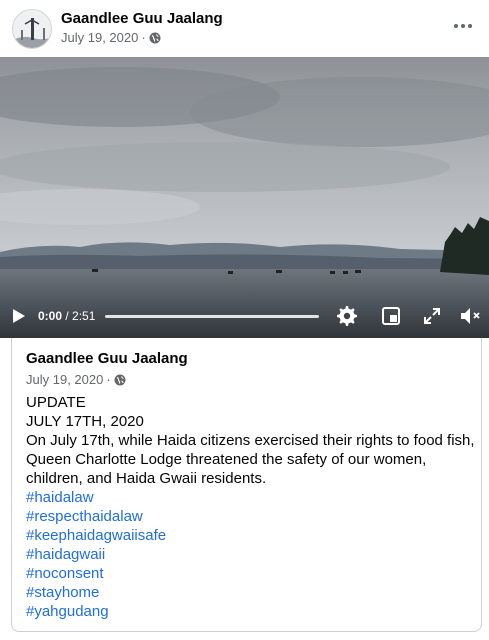 This screenshot has width=489, height=640. What do you see at coordinates (84, 316) in the screenshot?
I see `duration: 2:51` at bounding box center [84, 316].